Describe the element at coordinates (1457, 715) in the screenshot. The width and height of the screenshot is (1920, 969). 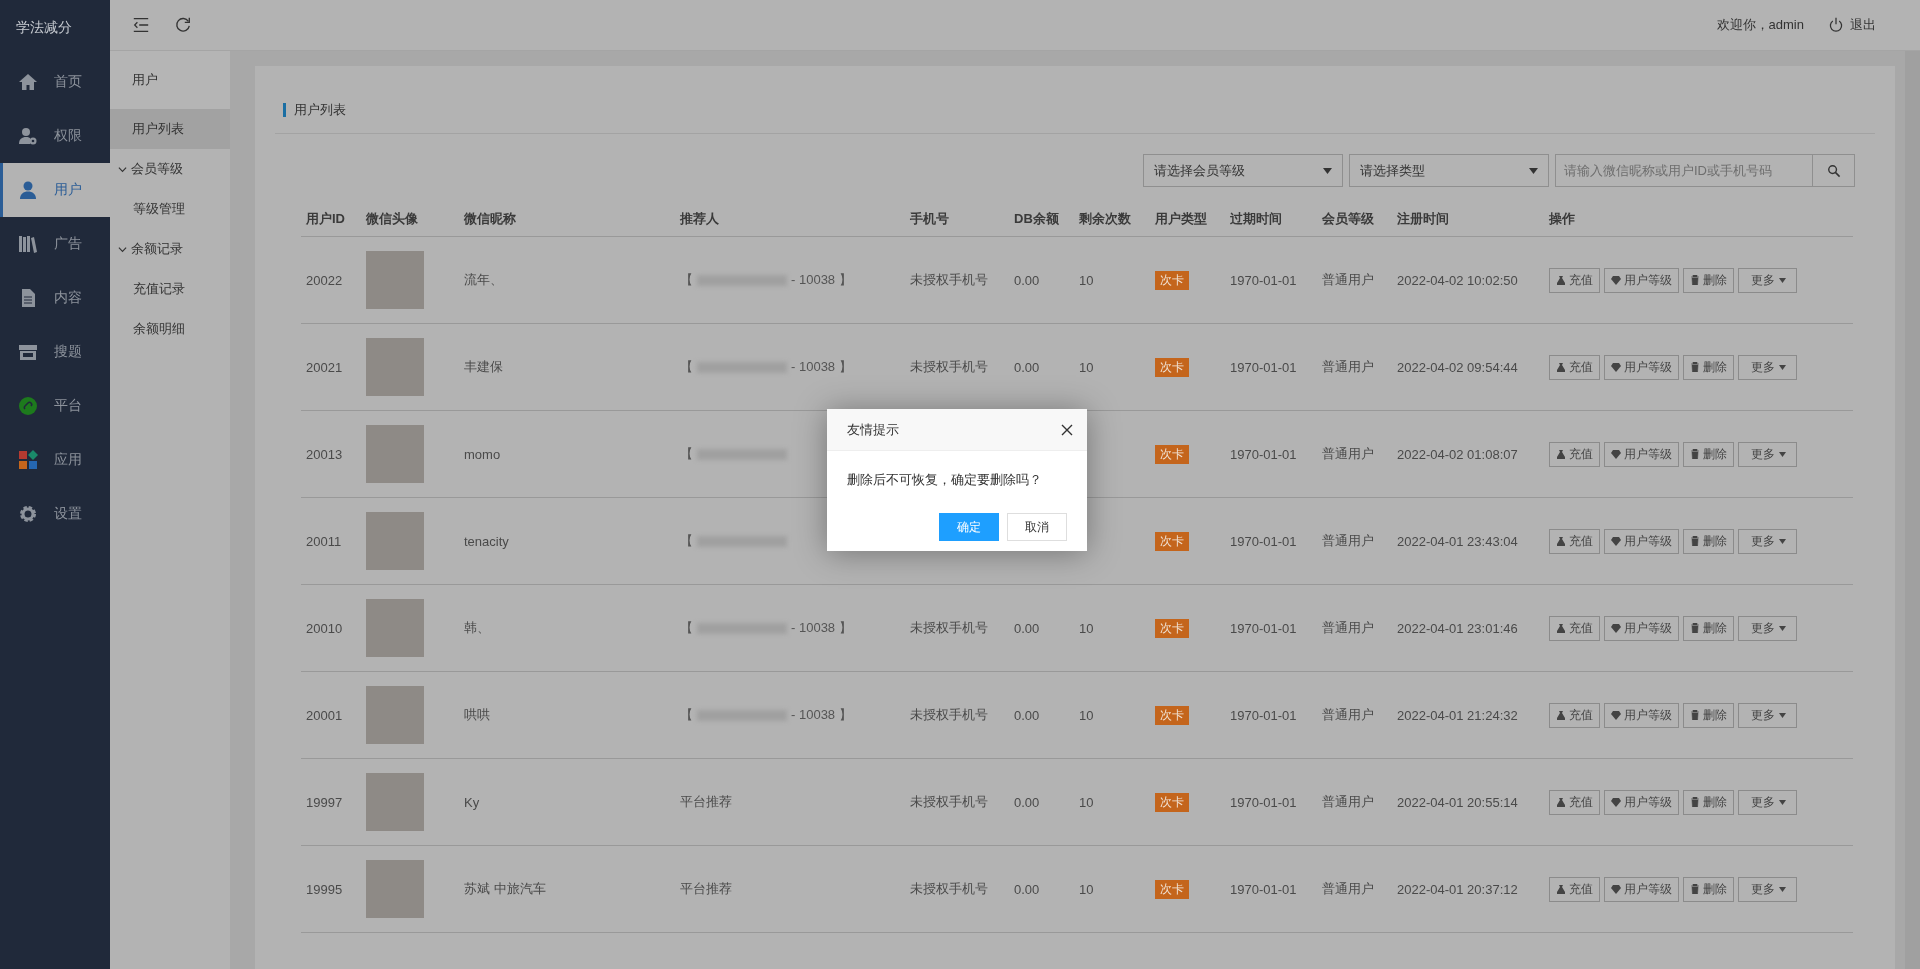
I see `register-time: 2022-04-01 21:24:32` at that location.